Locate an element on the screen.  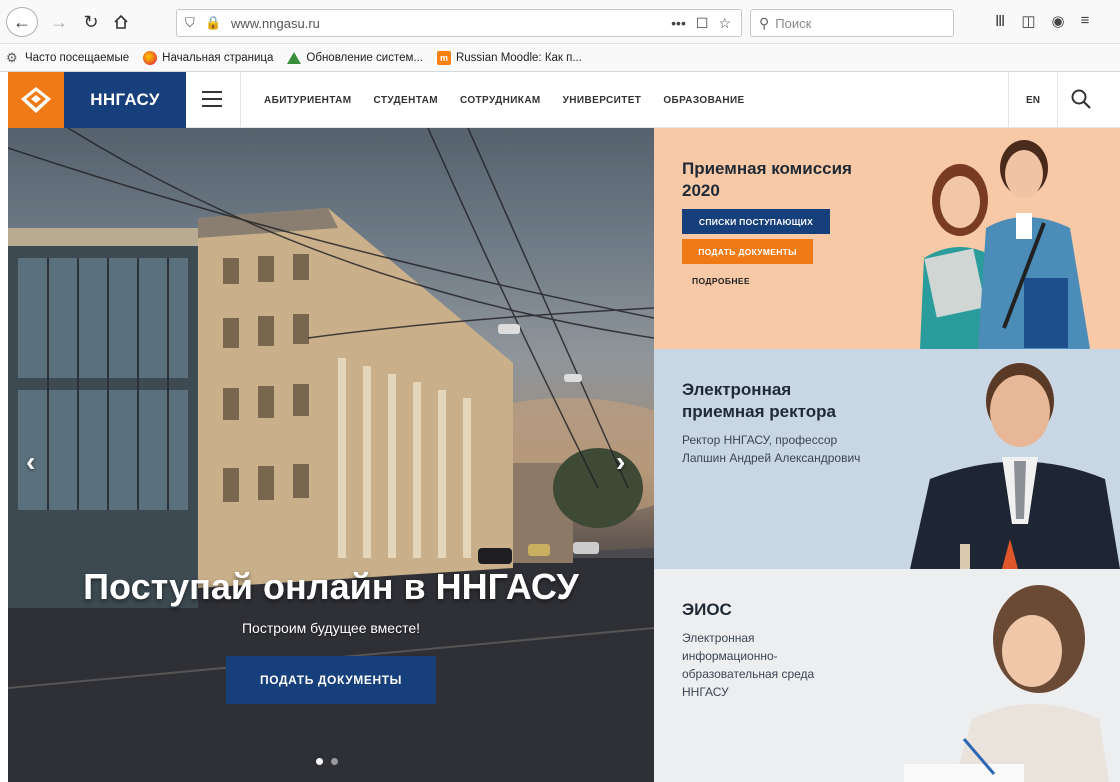
back-button: ← is located at coordinates (22, 22).